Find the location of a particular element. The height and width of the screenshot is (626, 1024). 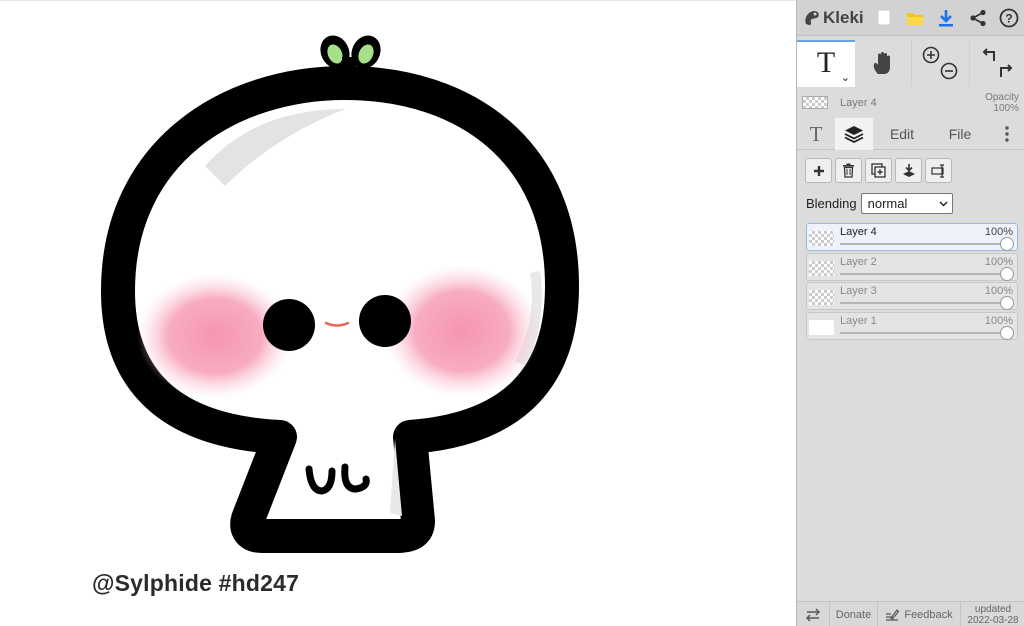

feedback-label: Feedback is located at coordinates (928, 614).